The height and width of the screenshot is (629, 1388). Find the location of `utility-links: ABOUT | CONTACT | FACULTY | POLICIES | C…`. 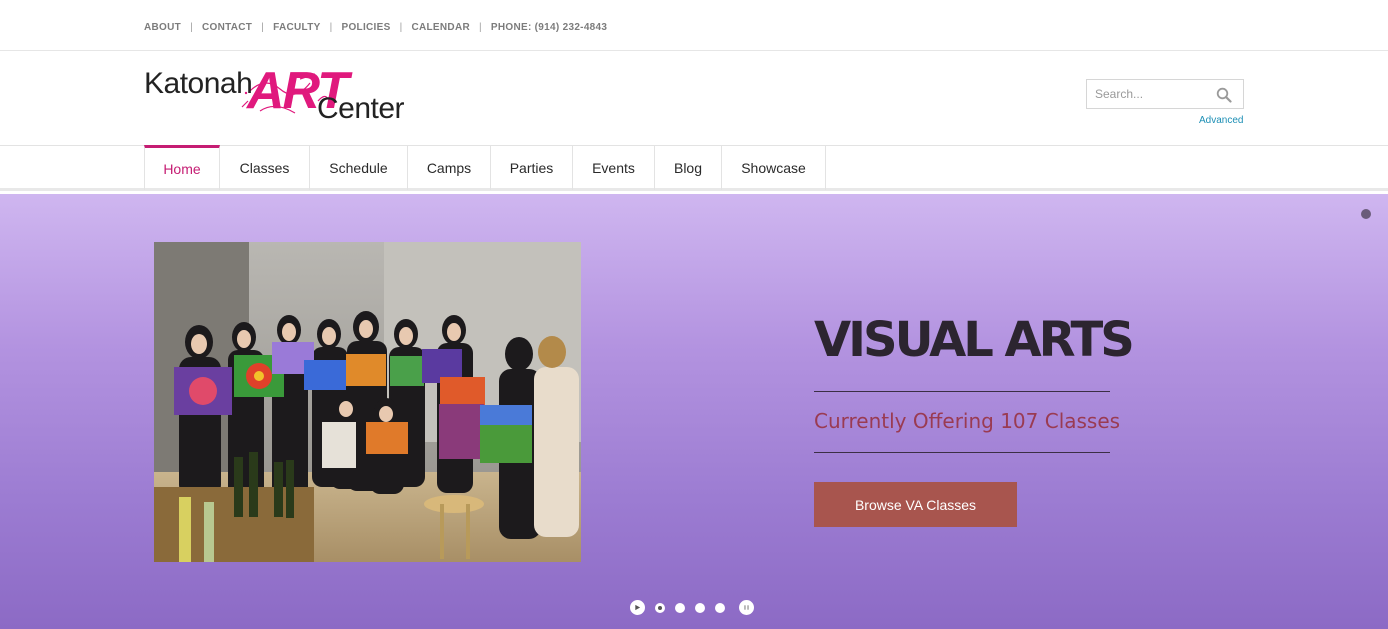

utility-links: ABOUT | CONTACT | FACULTY | POLICIES | C… is located at coordinates (375, 27).